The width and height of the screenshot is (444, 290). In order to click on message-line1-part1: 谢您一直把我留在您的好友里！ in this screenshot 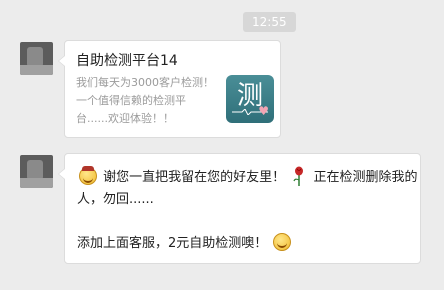, I will do `click(194, 177)`.